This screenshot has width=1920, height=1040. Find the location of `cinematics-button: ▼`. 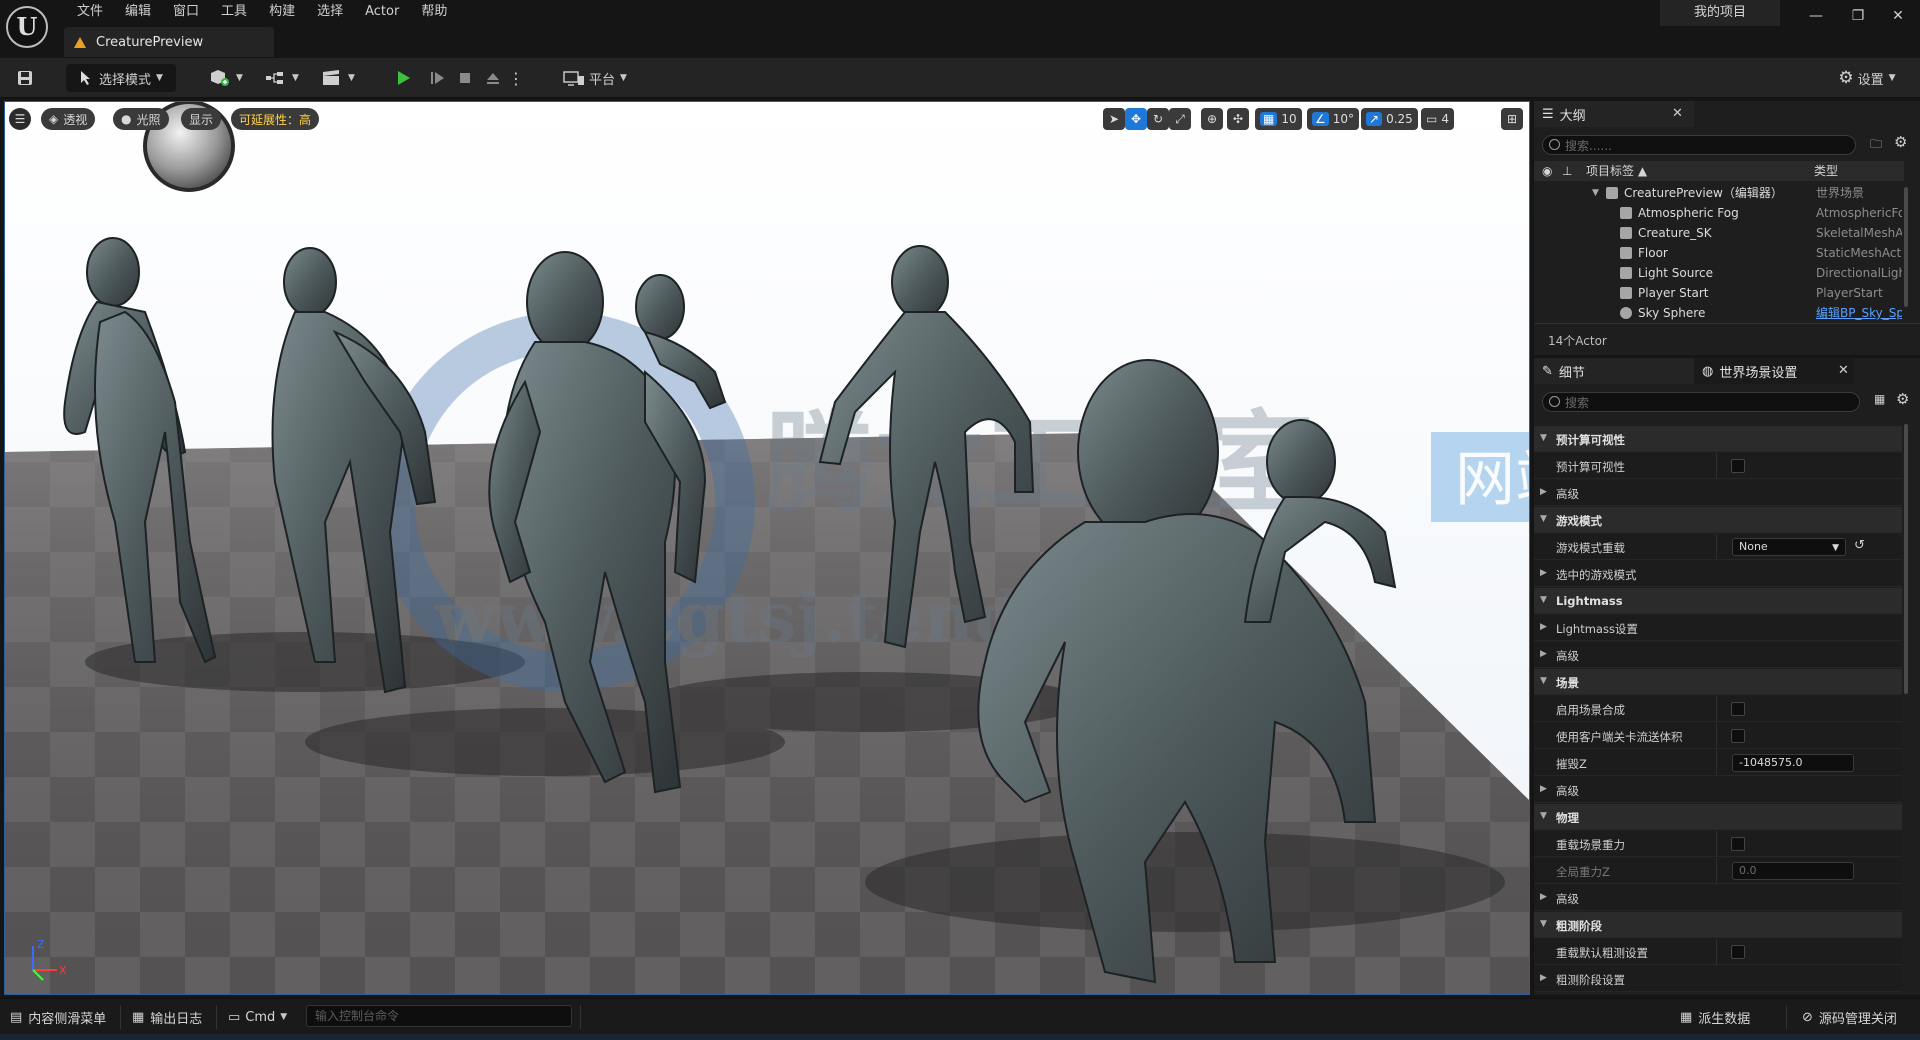

cinematics-button: ▼ is located at coordinates (338, 78).